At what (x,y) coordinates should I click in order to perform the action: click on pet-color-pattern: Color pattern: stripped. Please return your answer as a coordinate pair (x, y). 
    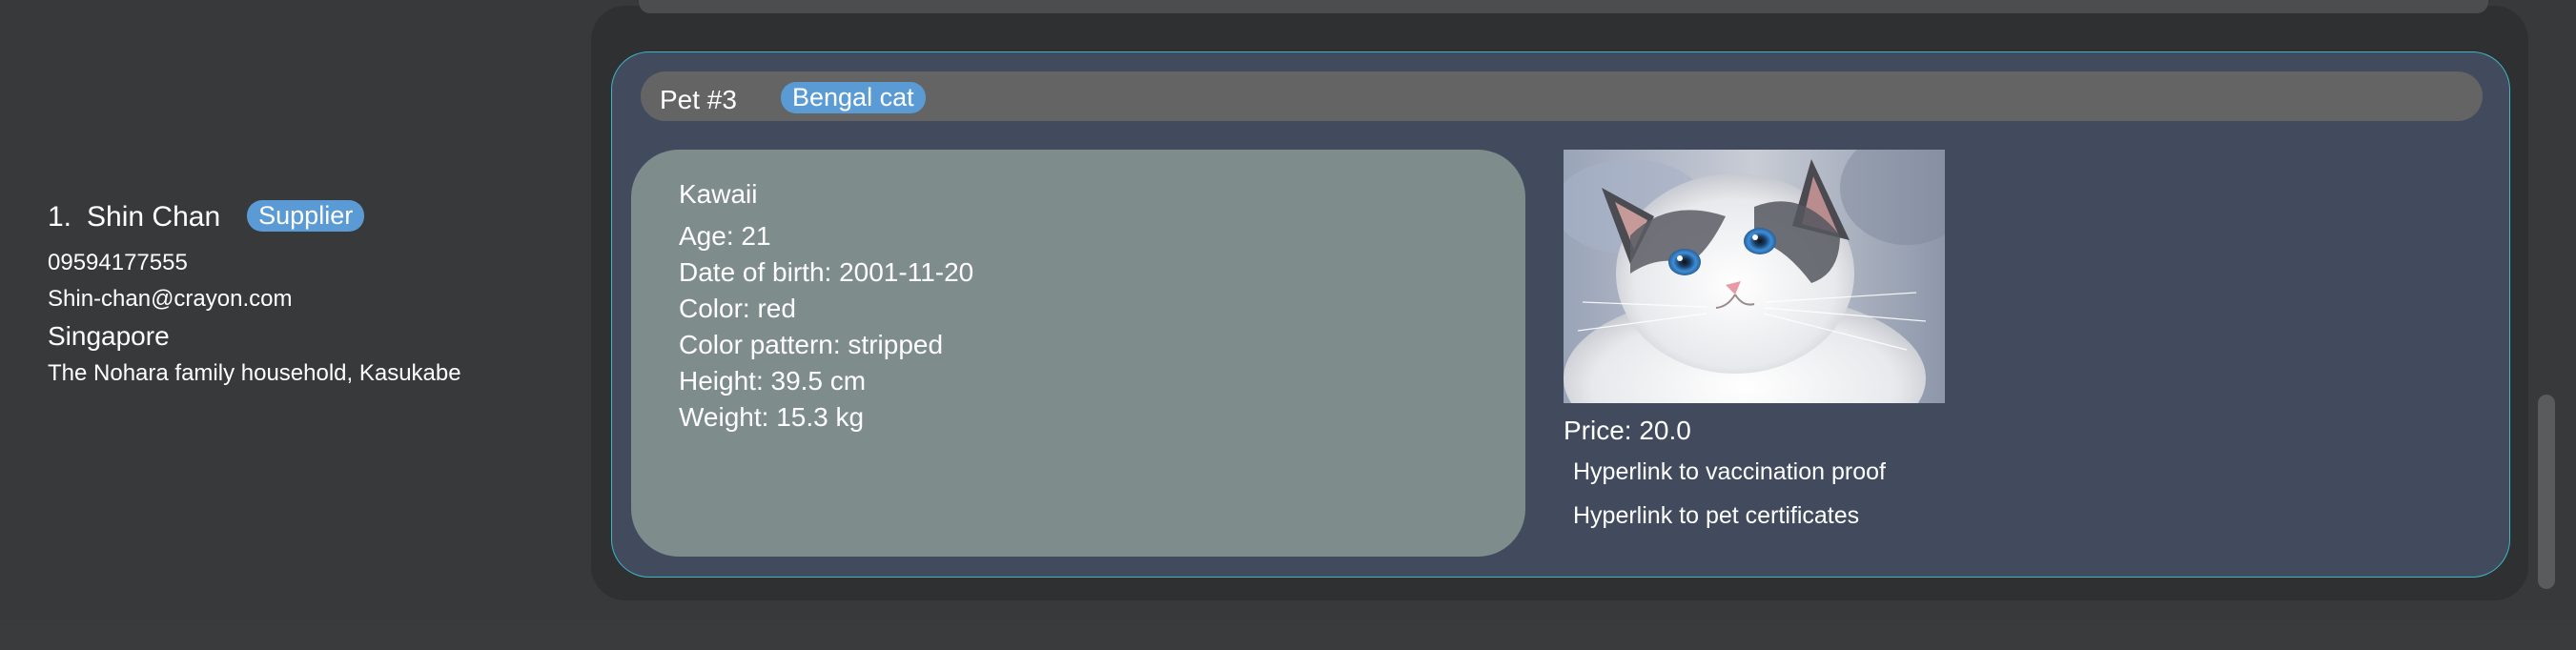
    Looking at the image, I should click on (811, 344).